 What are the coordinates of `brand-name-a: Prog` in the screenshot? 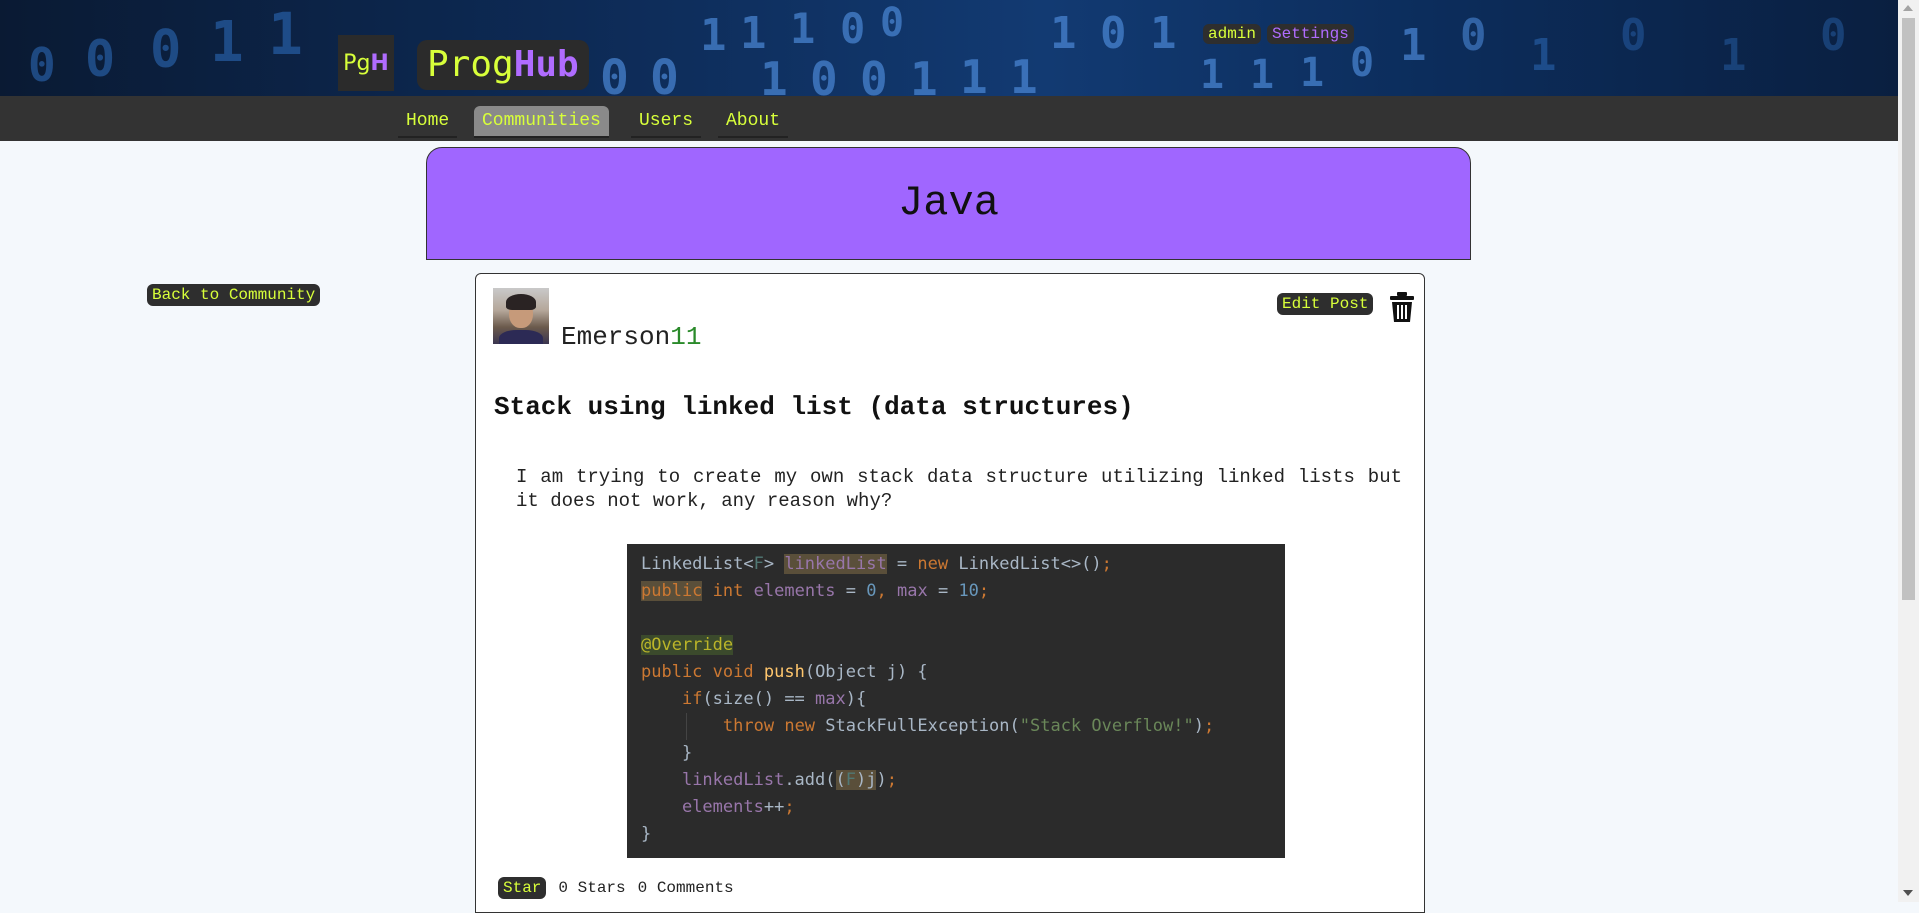 It's located at (470, 64).